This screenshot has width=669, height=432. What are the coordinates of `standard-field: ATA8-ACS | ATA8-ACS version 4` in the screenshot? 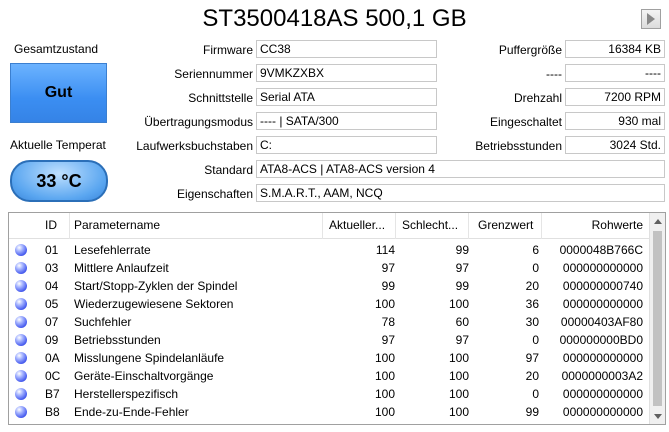 It's located at (460, 169).